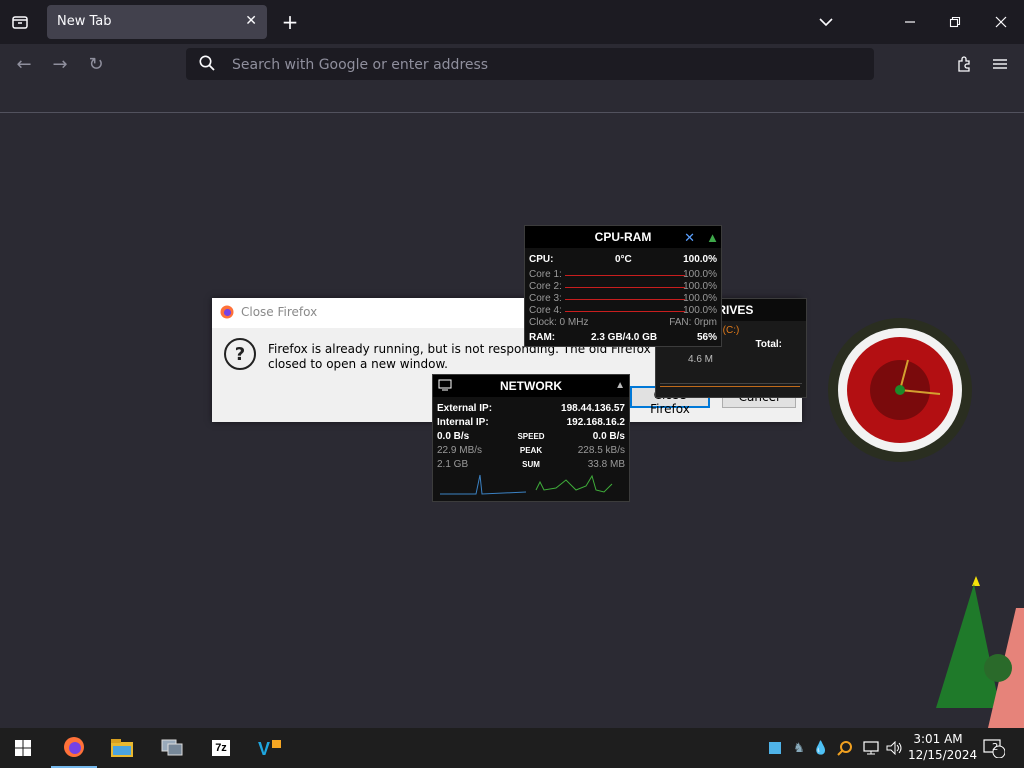 This screenshot has height=768, width=1024. I want to click on tab-new-tab: New Tab ✕, so click(157, 22).